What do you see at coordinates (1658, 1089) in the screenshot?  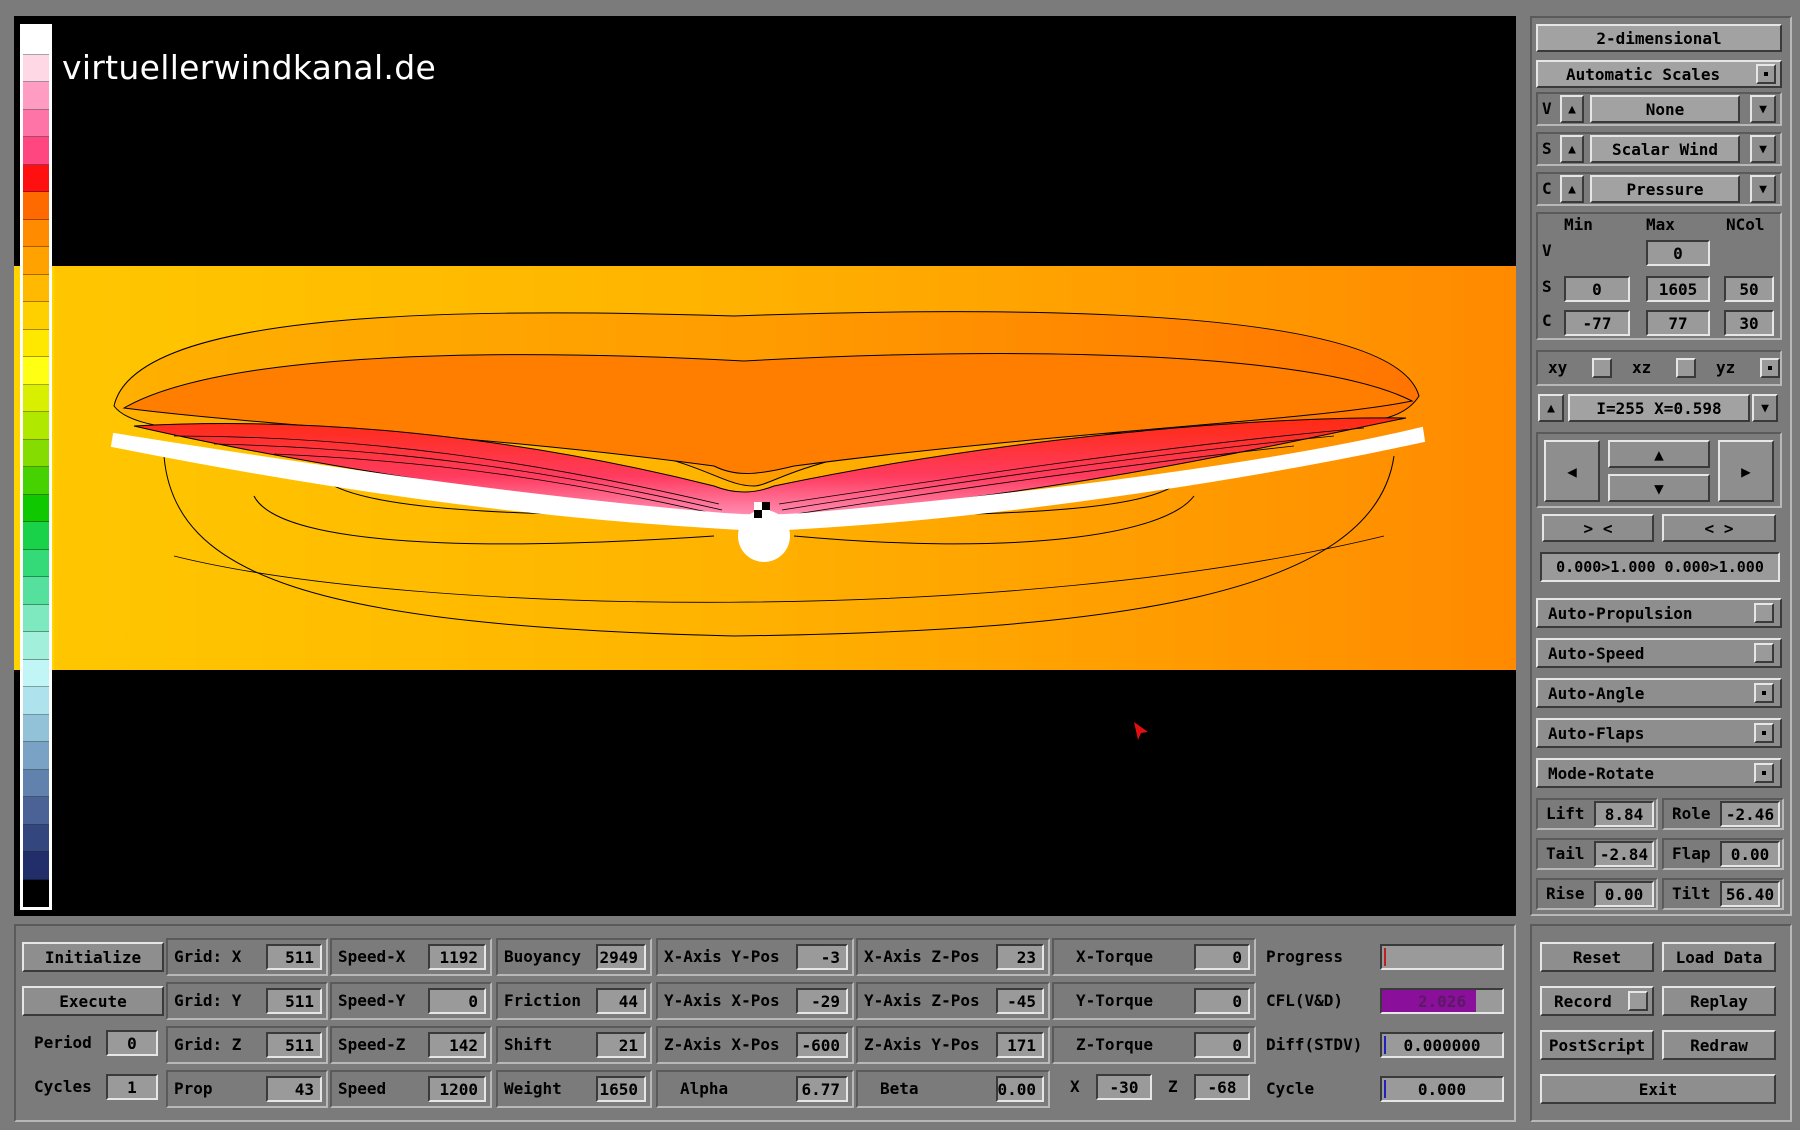 I see `exit-button: Exit` at bounding box center [1658, 1089].